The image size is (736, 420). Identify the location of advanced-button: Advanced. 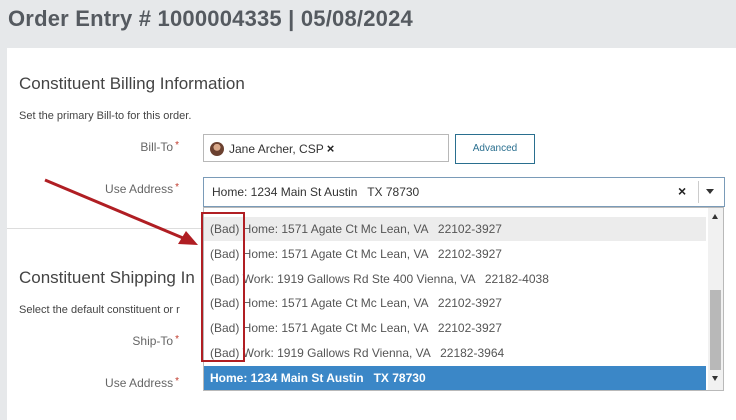
(495, 149).